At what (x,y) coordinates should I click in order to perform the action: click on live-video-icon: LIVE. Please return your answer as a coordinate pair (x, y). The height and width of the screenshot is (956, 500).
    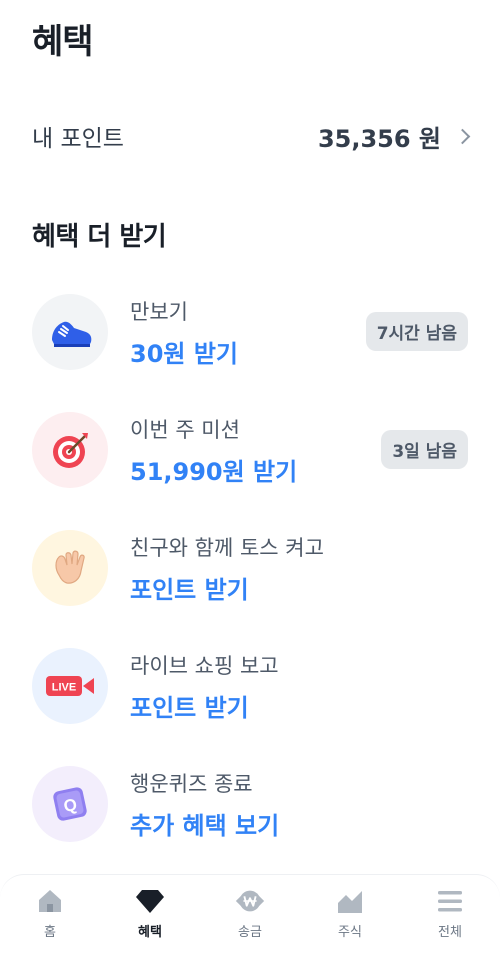
    Looking at the image, I should click on (70, 686).